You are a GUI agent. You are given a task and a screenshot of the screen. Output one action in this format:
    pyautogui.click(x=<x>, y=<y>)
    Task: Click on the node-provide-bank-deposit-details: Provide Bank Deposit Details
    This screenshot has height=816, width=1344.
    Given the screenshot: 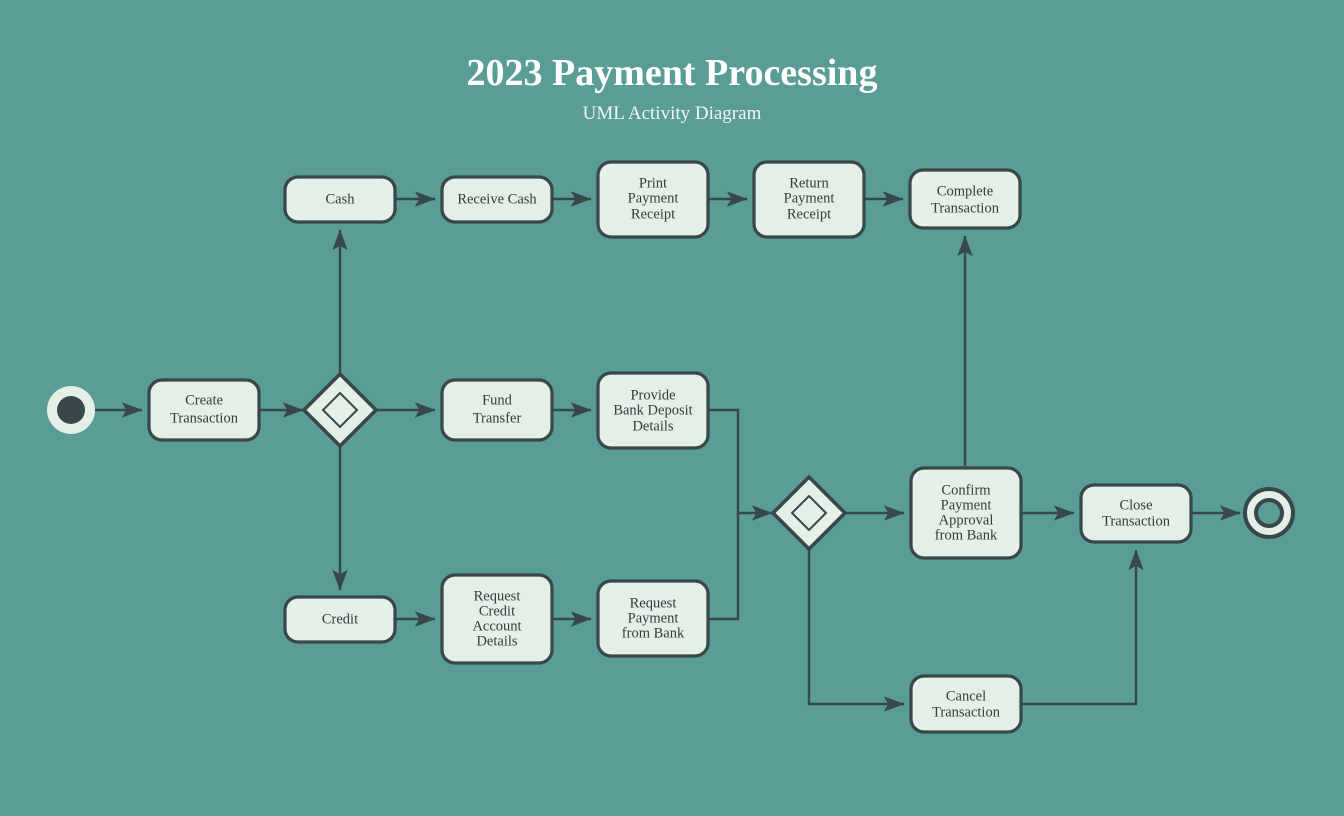 What is the action you would take?
    pyautogui.click(x=653, y=410)
    